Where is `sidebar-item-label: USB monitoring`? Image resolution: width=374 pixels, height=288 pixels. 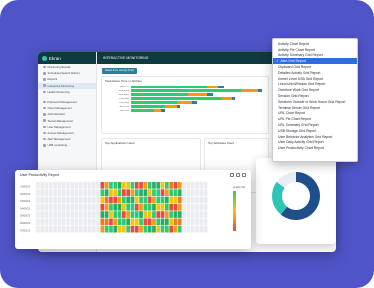 sidebar-item-label: USB monitoring is located at coordinates (57, 145).